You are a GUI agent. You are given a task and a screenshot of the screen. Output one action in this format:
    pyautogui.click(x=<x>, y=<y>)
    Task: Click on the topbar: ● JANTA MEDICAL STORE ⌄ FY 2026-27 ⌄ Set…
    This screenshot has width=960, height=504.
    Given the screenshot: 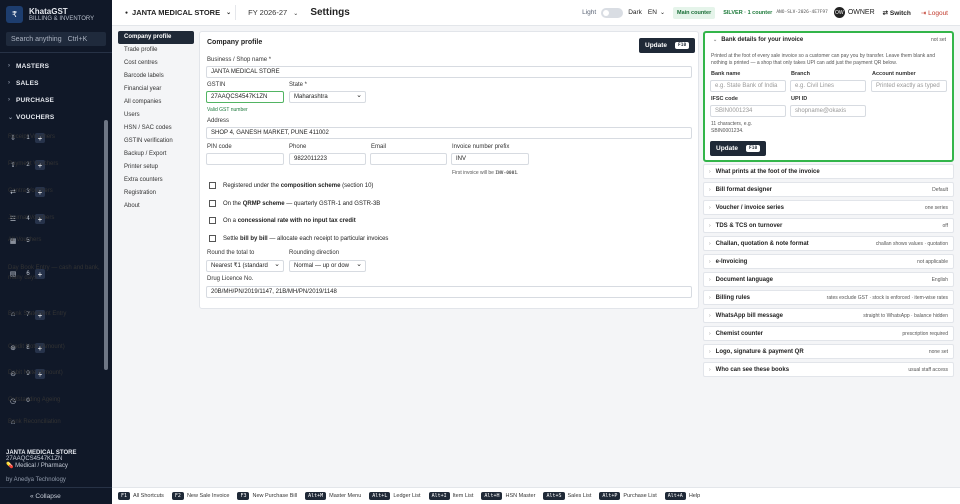 What is the action you would take?
    pyautogui.click(x=536, y=13)
    